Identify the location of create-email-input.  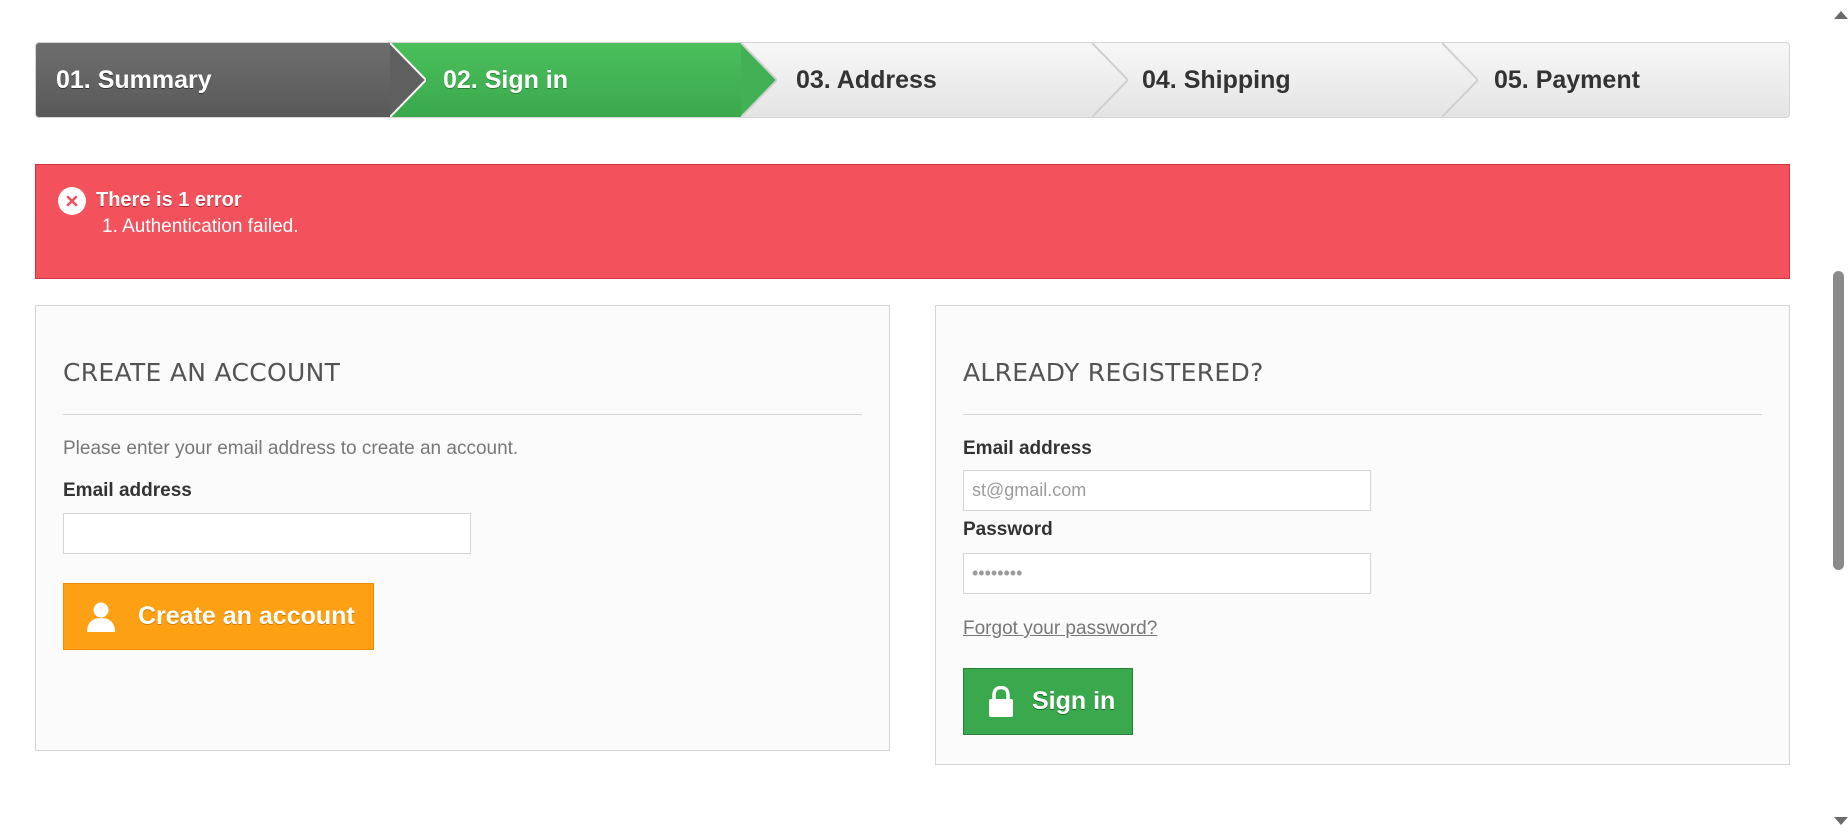
(267, 533).